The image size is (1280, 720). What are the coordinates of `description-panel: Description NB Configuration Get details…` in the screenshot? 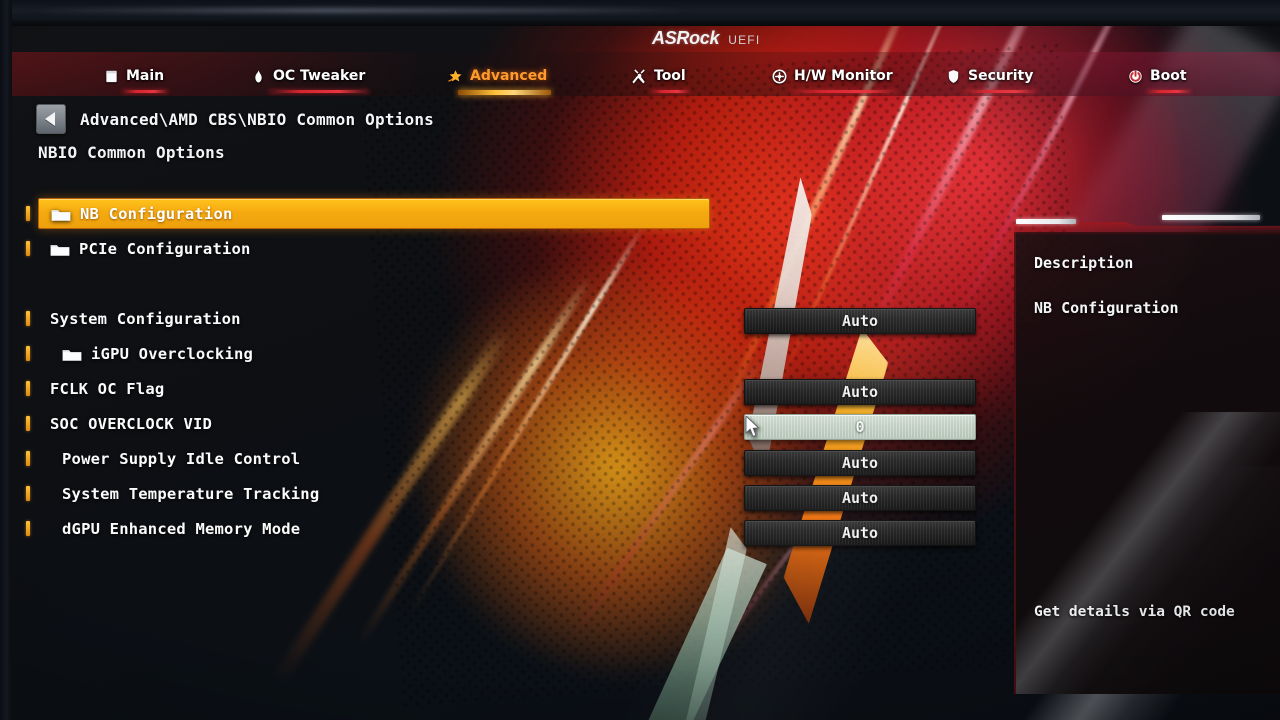 It's located at (1147, 463).